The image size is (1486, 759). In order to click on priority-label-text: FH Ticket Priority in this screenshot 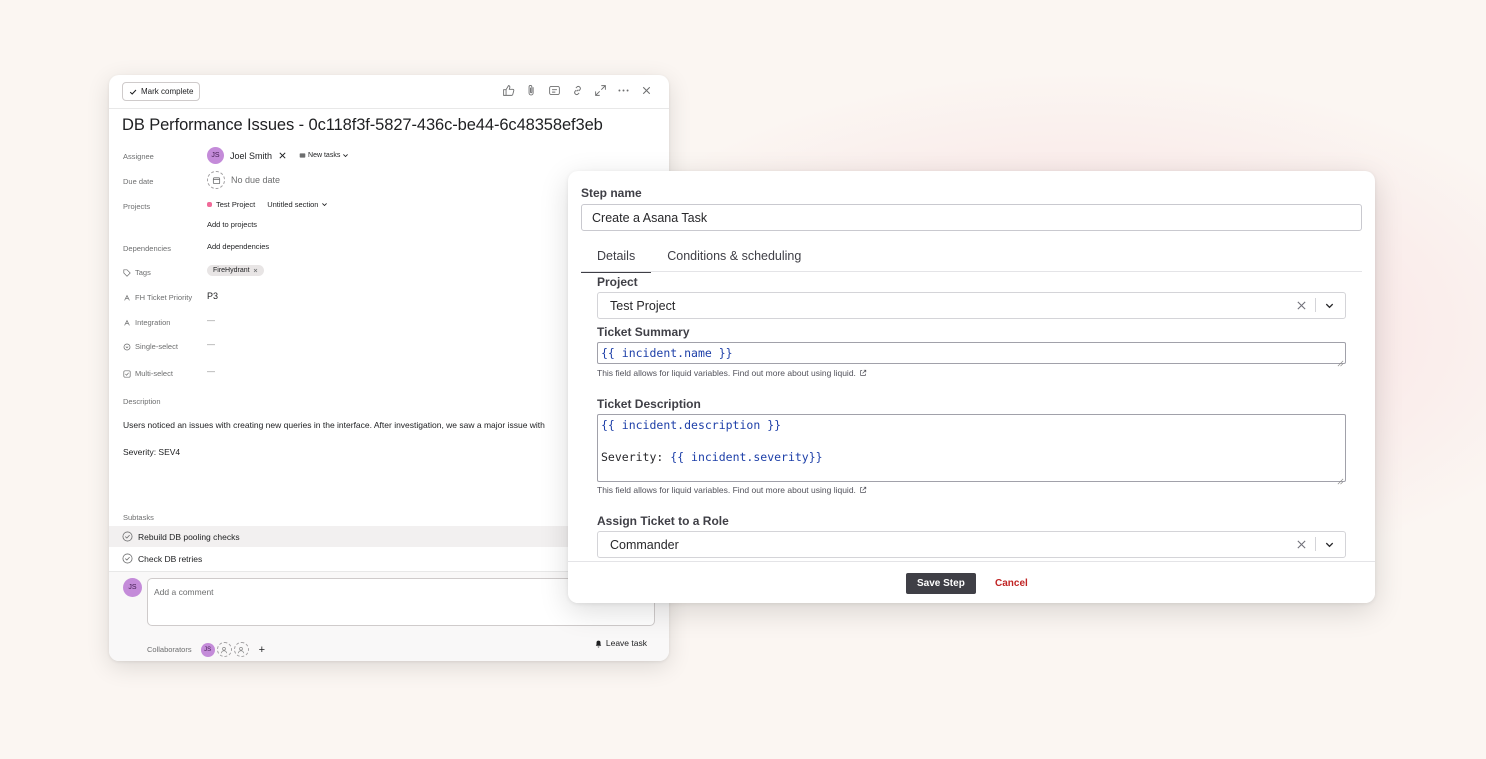, I will do `click(164, 297)`.